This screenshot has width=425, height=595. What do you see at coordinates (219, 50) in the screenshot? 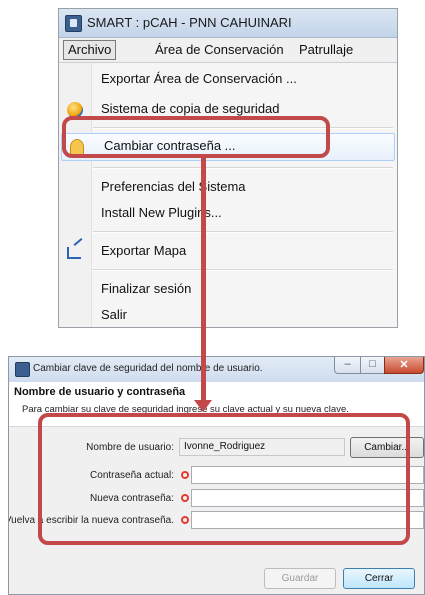
I see `menu-area-conservacion: Área de Conservación` at bounding box center [219, 50].